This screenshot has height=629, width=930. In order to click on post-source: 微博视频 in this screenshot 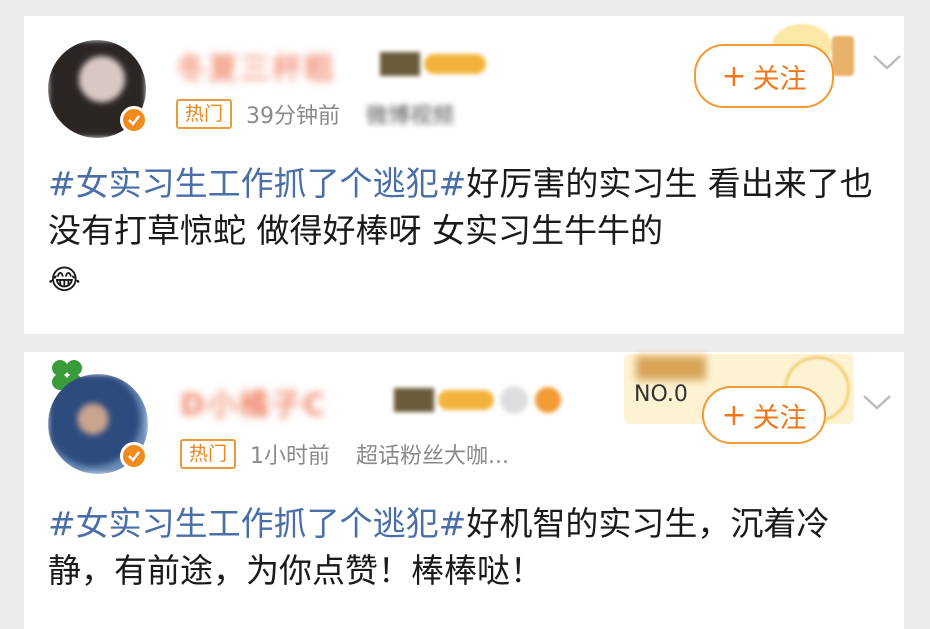, I will do `click(410, 116)`.